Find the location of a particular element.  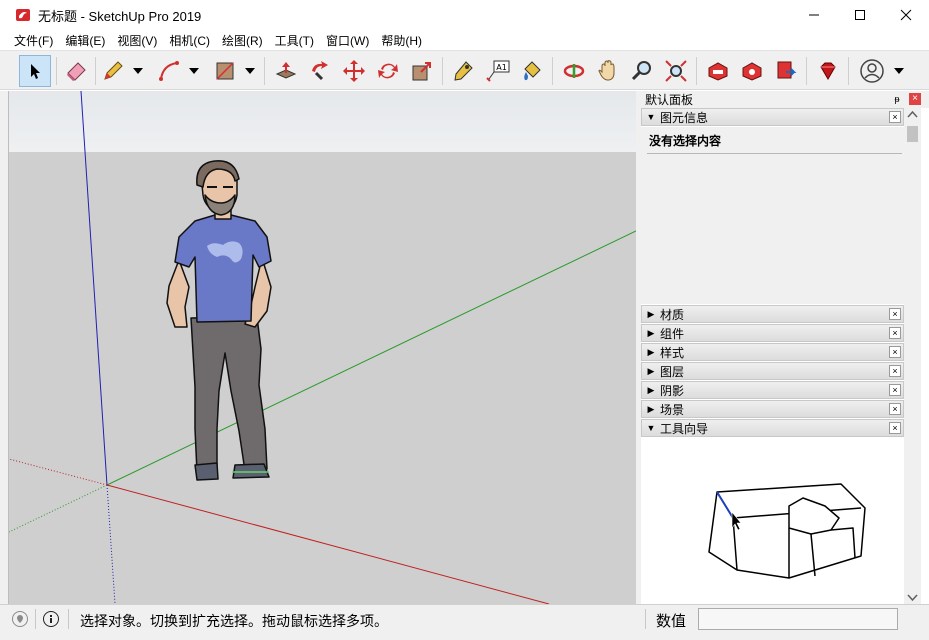

panel-instructor-header: ▼ 工具向导 × is located at coordinates (772, 428).